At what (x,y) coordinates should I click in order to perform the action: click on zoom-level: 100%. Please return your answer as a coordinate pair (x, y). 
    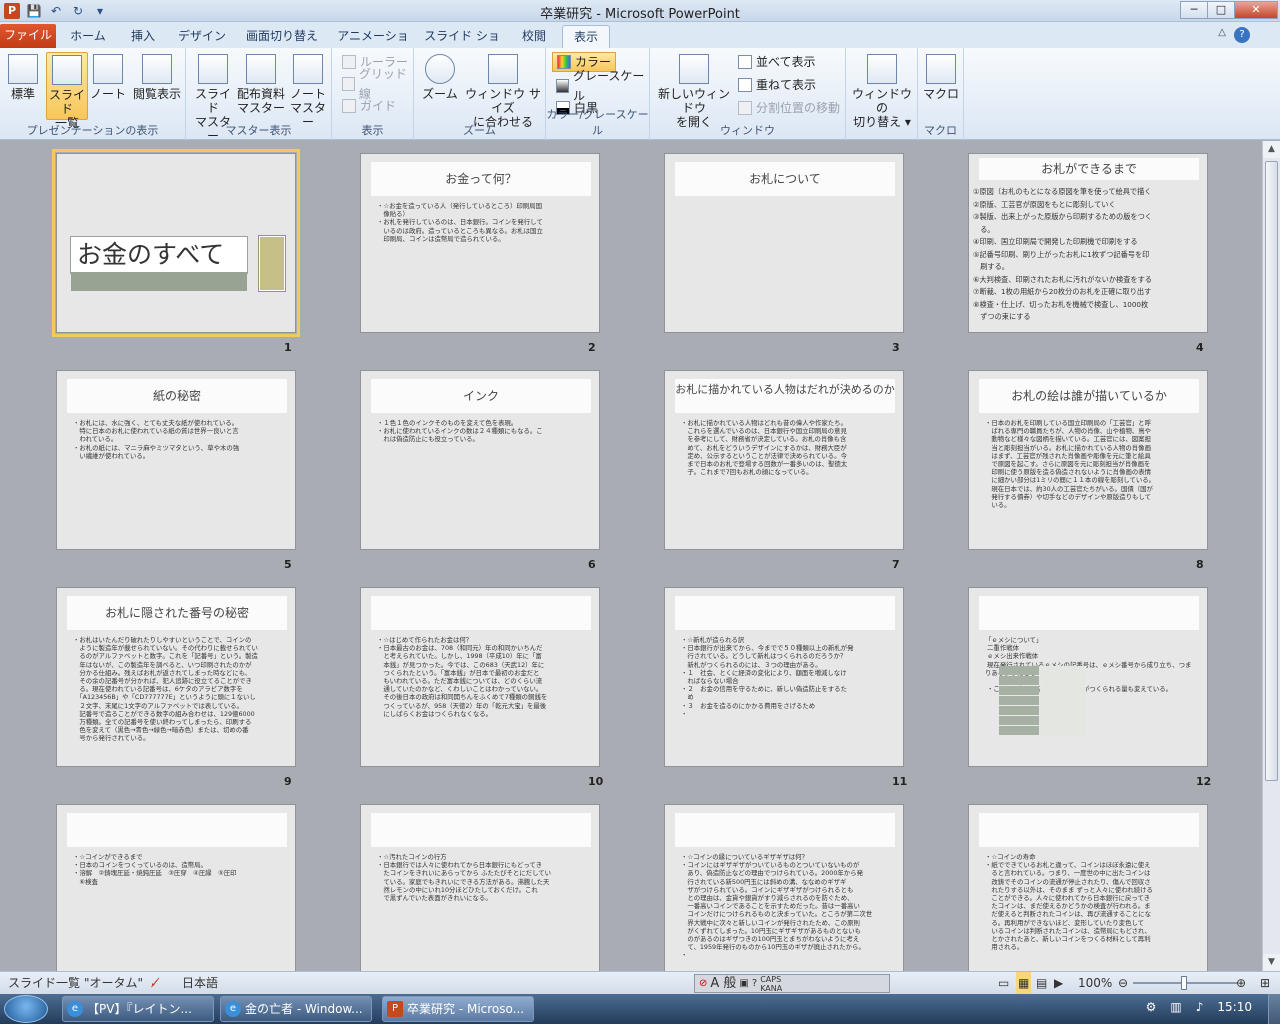
    Looking at the image, I should click on (1095, 983).